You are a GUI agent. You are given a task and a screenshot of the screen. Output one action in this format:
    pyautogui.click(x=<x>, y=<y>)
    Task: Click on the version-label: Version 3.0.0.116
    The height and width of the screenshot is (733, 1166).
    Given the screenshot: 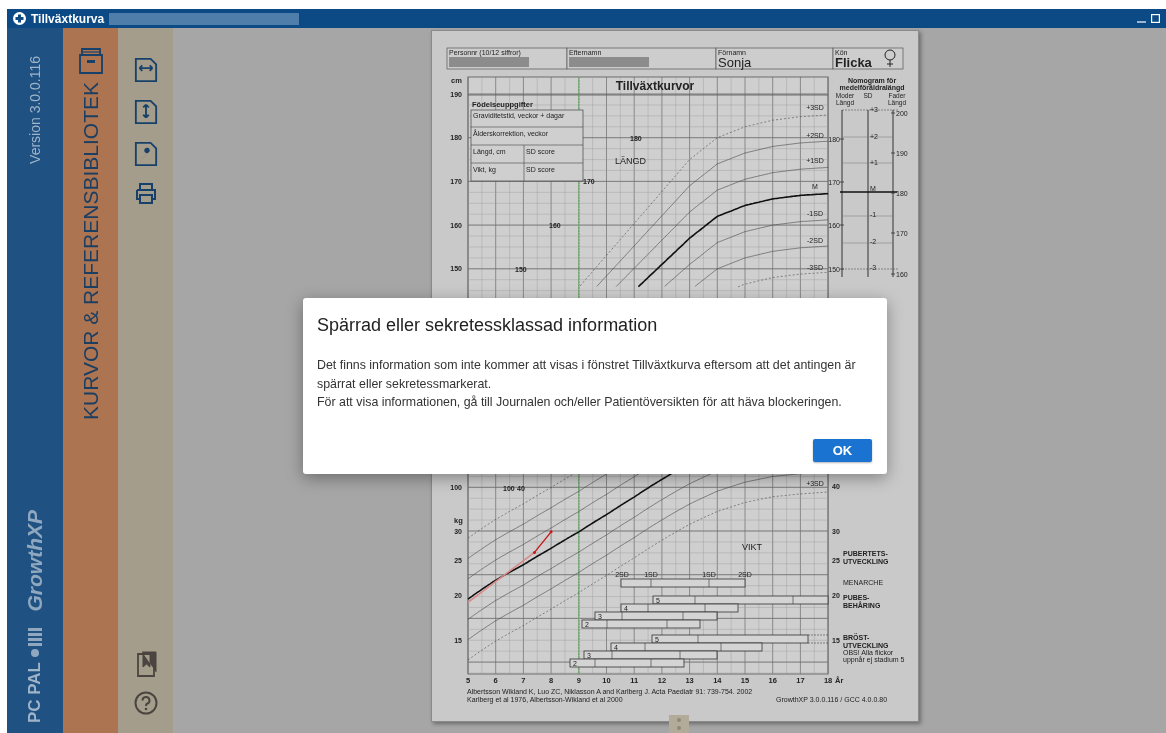 What is the action you would take?
    pyautogui.click(x=35, y=110)
    